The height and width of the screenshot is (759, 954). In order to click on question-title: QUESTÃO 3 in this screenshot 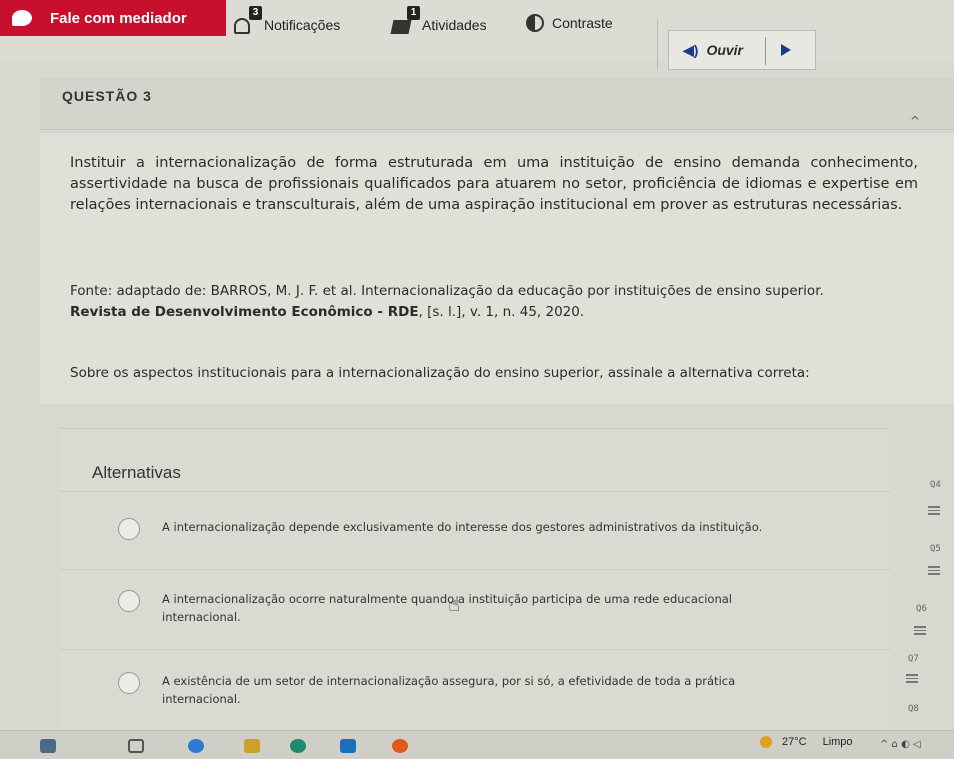, I will do `click(107, 96)`.